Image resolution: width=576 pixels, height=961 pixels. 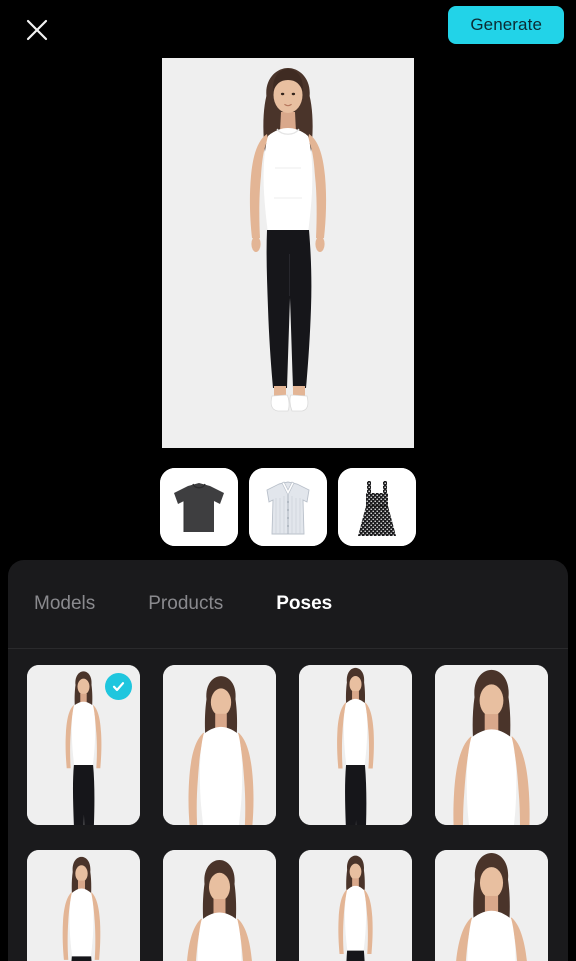 What do you see at coordinates (506, 25) in the screenshot?
I see `generate-button: Generate` at bounding box center [506, 25].